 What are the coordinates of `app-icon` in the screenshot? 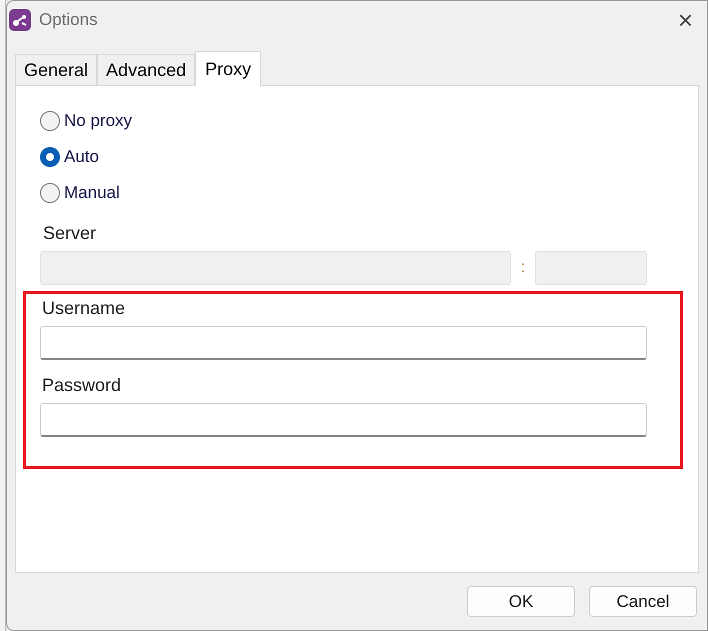 It's located at (20, 20).